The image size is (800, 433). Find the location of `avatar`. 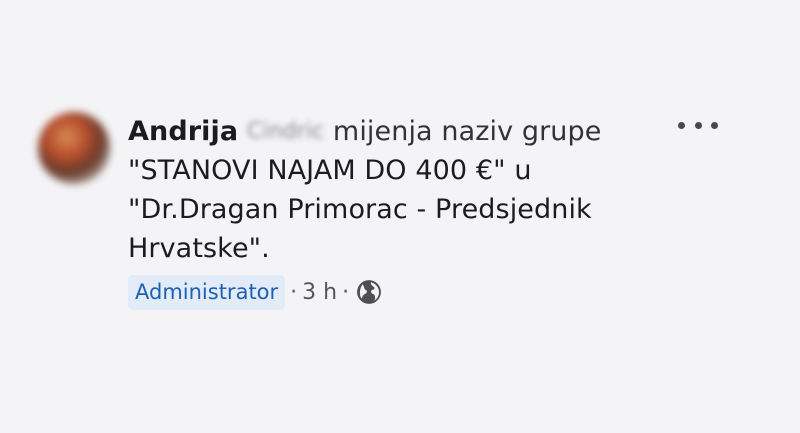

avatar is located at coordinates (74, 148).